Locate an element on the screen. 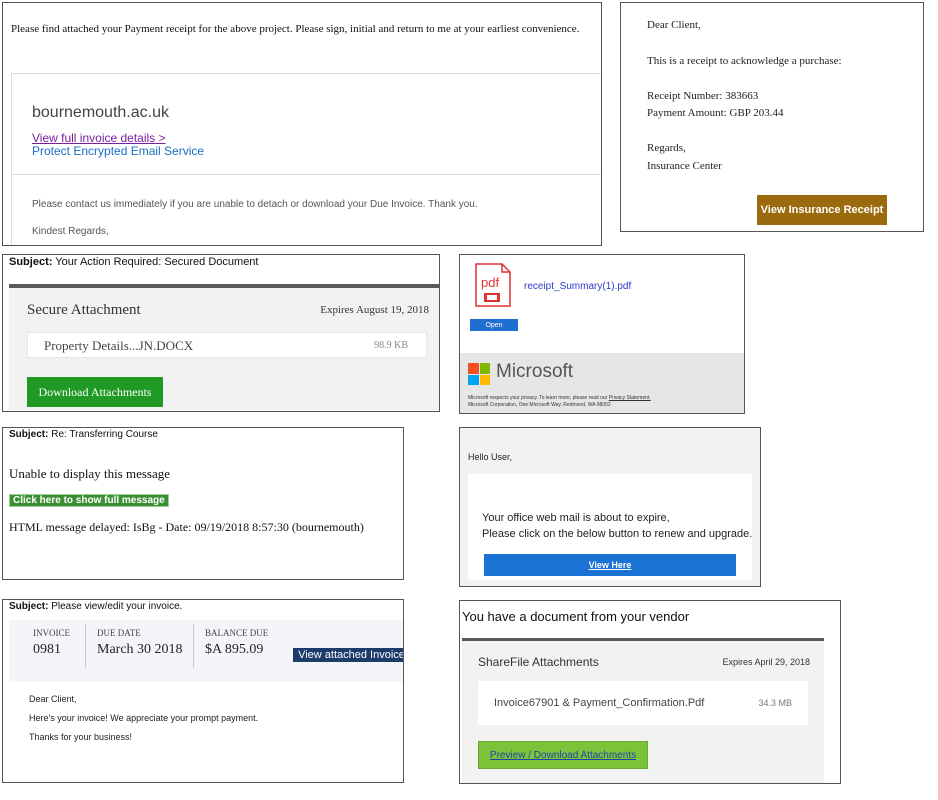 Image resolution: width=938 pixels, height=800 pixels. sender-text: Insurance Center is located at coordinates (684, 166).